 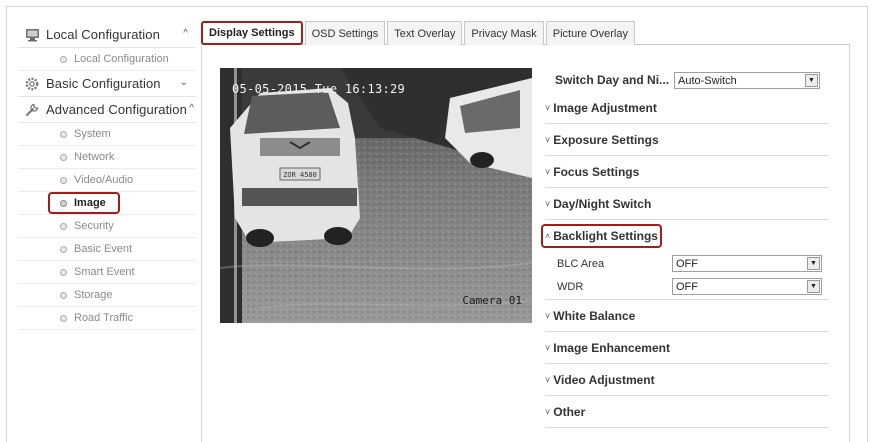 I want to click on osd-camera-name: Camera 01, so click(x=492, y=300).